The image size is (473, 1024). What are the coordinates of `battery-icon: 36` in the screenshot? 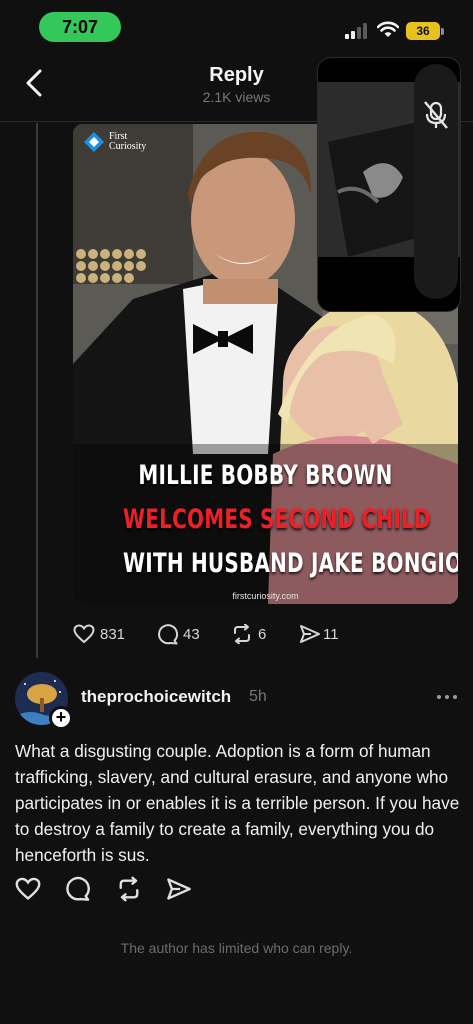 It's located at (425, 31).